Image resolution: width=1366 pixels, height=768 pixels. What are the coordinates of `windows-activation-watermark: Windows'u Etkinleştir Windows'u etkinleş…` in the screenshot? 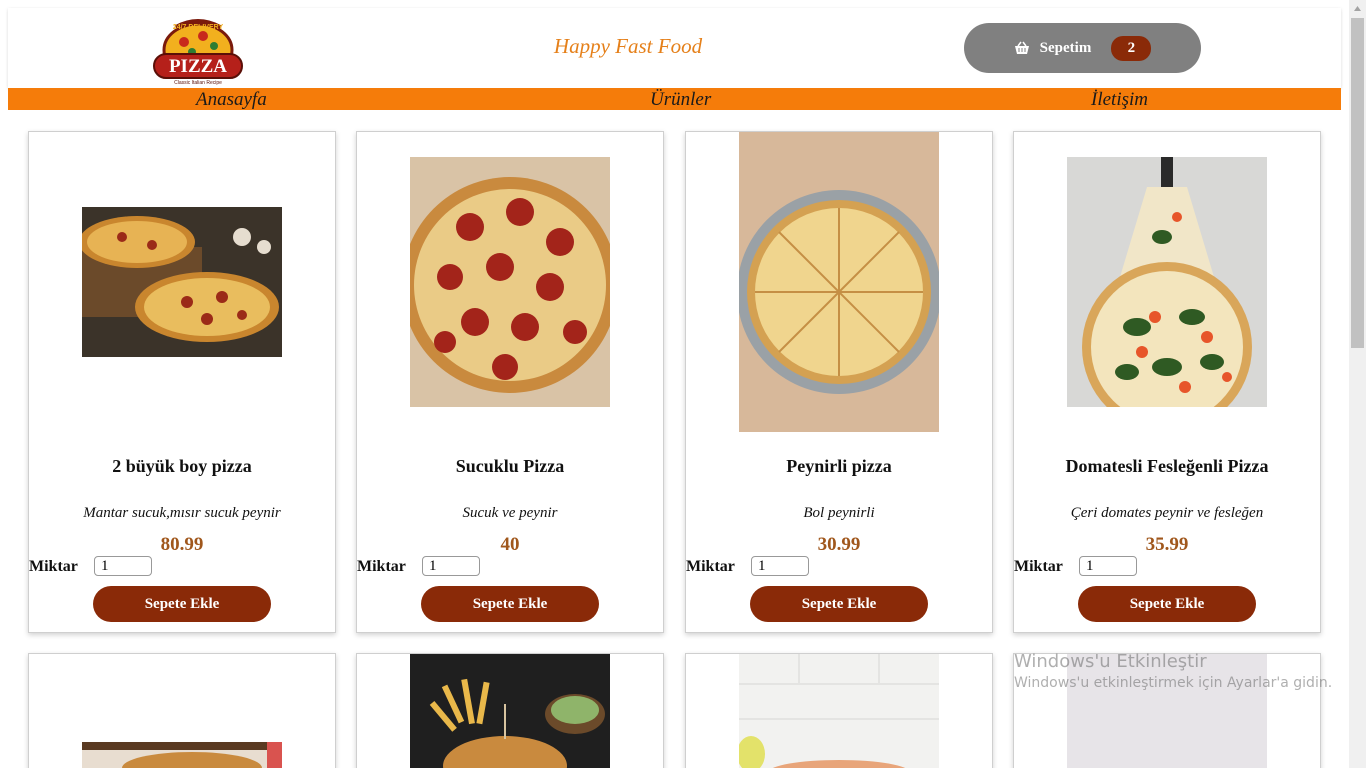 It's located at (1173, 671).